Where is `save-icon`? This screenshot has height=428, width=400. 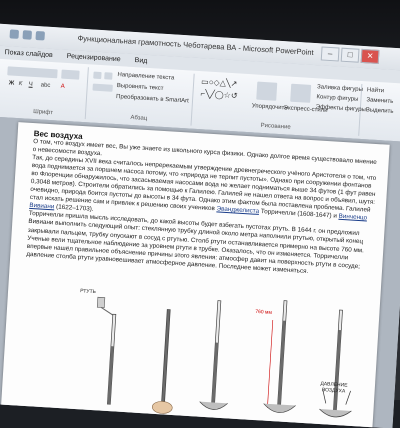 save-icon is located at coordinates (14, 34).